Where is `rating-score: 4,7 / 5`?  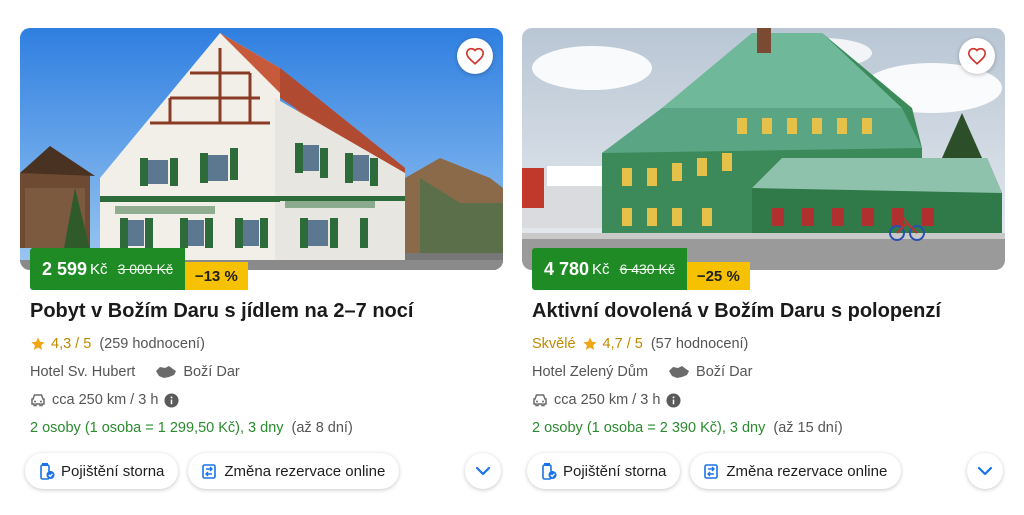 rating-score: 4,7 / 5 is located at coordinates (622, 344).